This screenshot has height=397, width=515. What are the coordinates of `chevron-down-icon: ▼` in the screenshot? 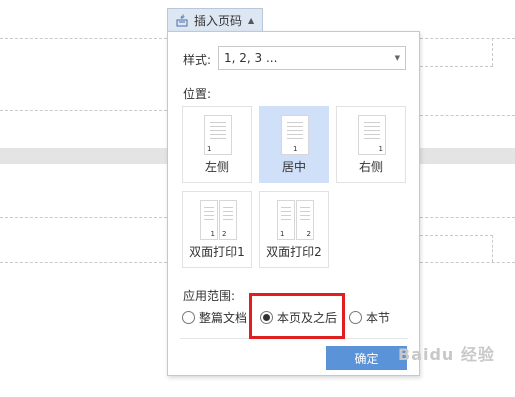 It's located at (397, 58).